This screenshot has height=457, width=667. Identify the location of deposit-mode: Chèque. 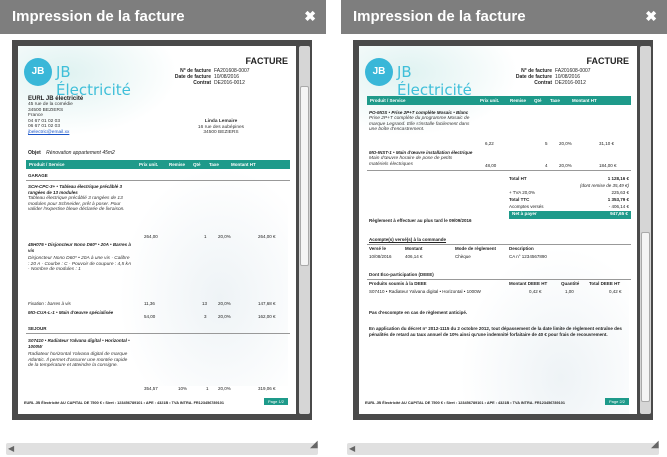
(463, 256).